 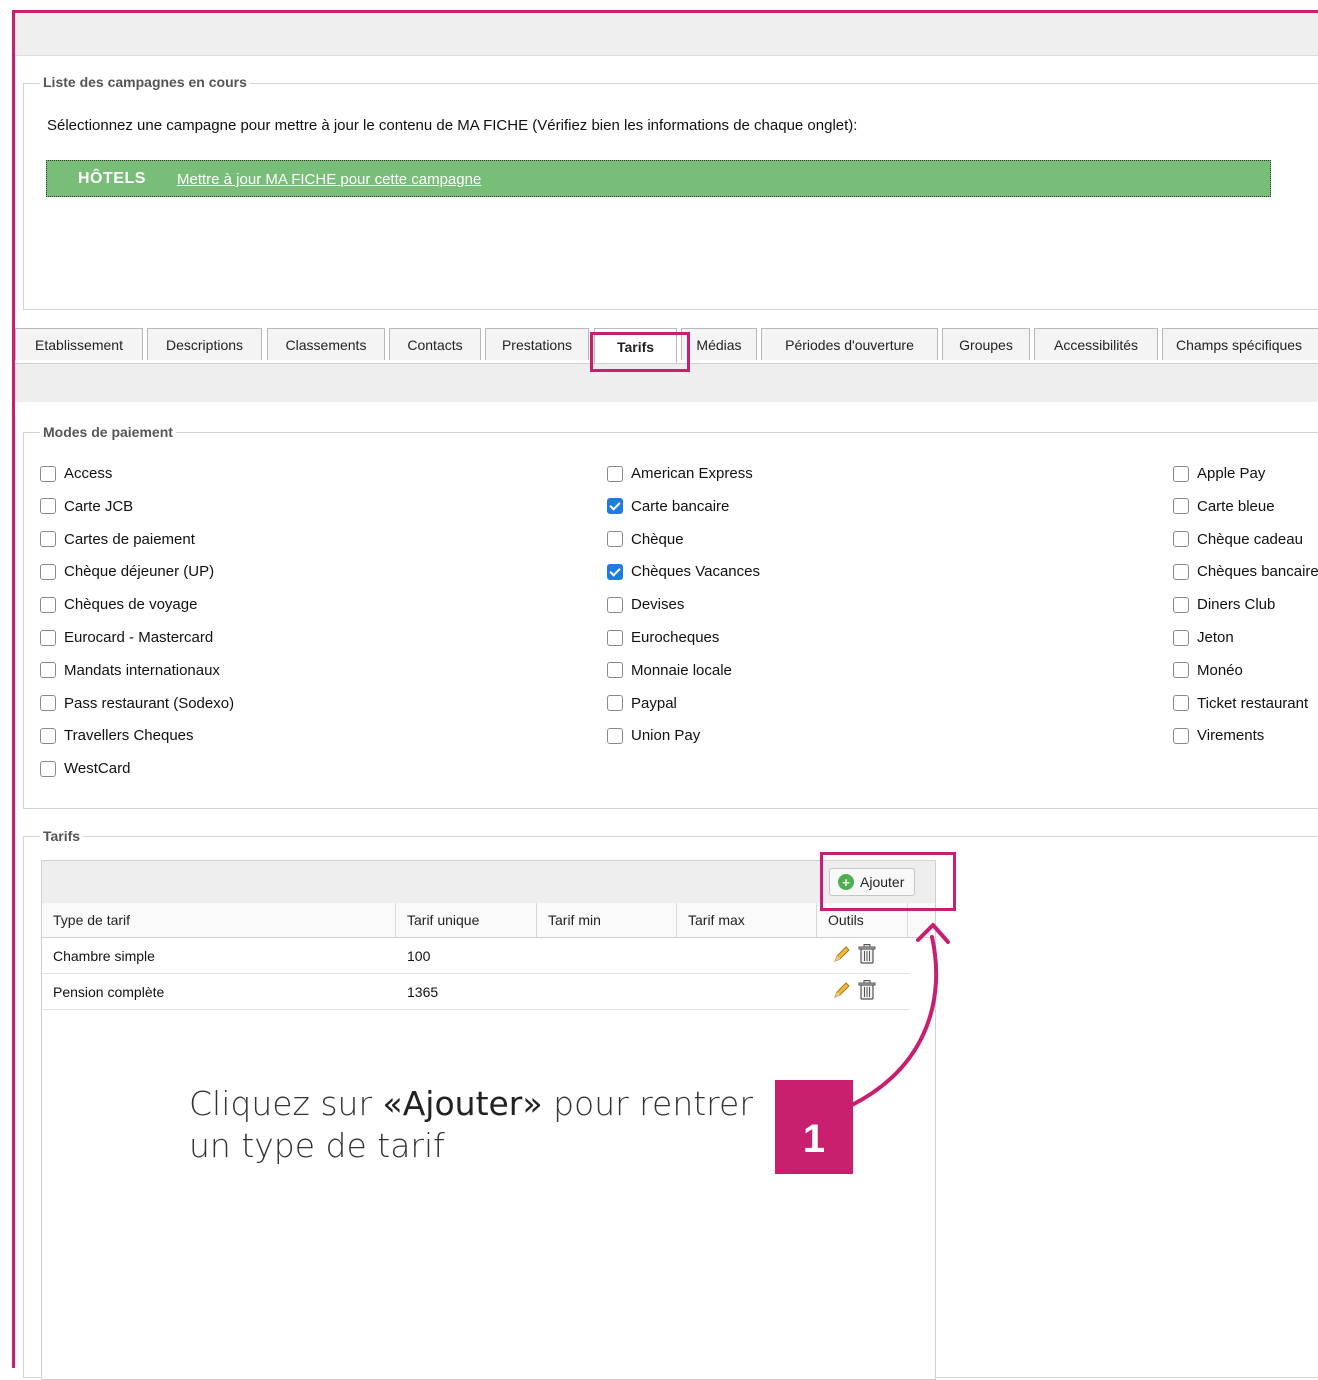 What do you see at coordinates (1245, 637) in the screenshot?
I see `payment-option: Jeton` at bounding box center [1245, 637].